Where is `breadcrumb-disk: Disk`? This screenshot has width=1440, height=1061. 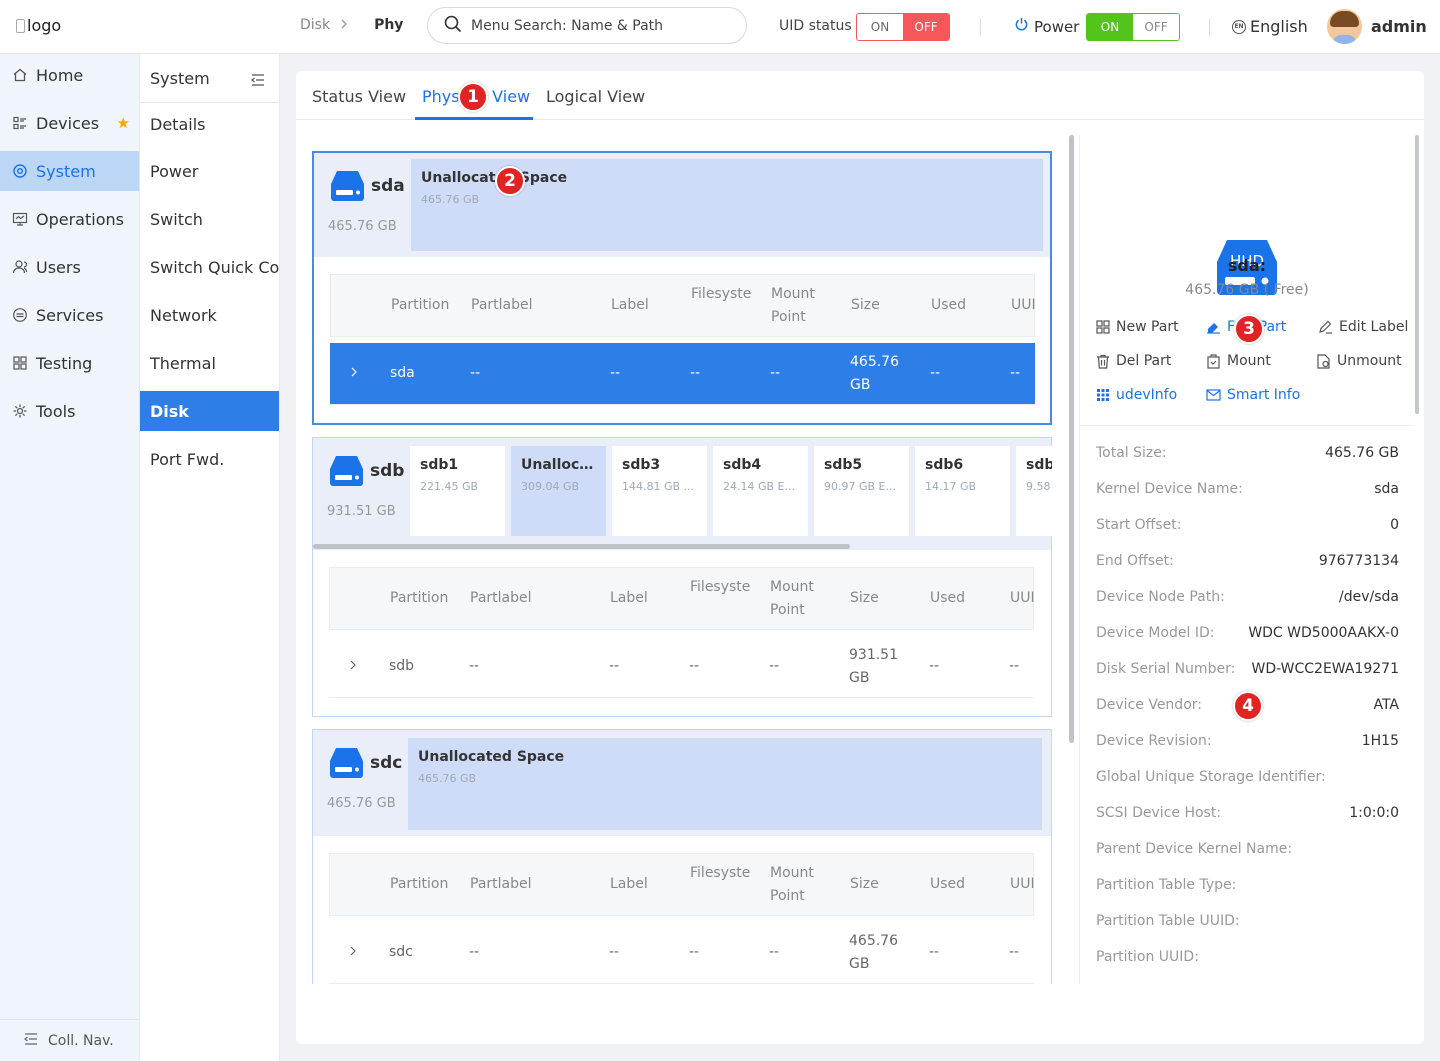
breadcrumb-disk: Disk is located at coordinates (315, 25).